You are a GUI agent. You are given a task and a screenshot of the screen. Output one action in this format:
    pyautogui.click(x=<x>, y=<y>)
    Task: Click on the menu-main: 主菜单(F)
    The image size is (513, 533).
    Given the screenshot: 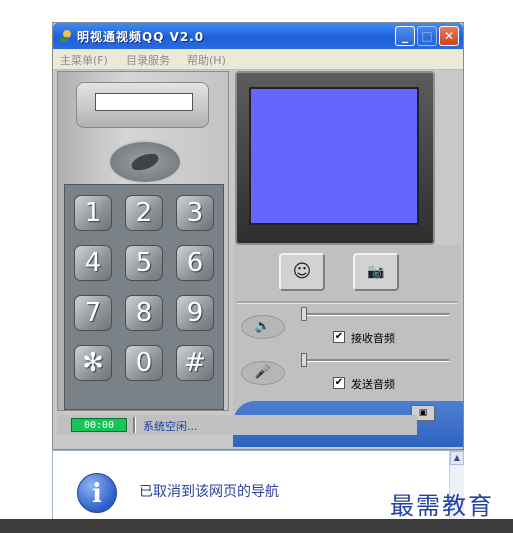 What is the action you would take?
    pyautogui.click(x=84, y=60)
    